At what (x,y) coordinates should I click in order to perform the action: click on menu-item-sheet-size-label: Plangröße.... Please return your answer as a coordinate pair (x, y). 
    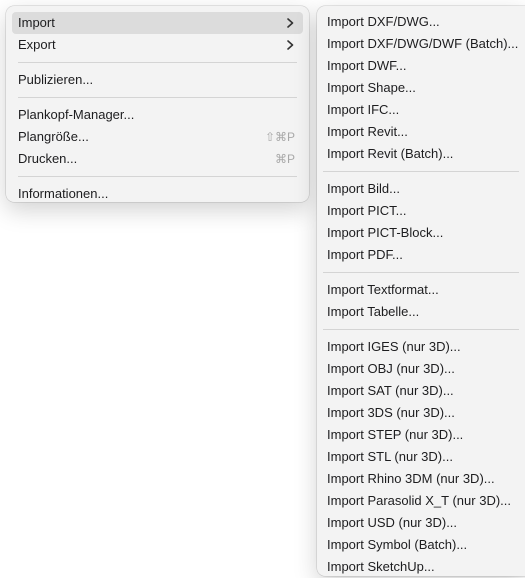
    Looking at the image, I should click on (53, 136).